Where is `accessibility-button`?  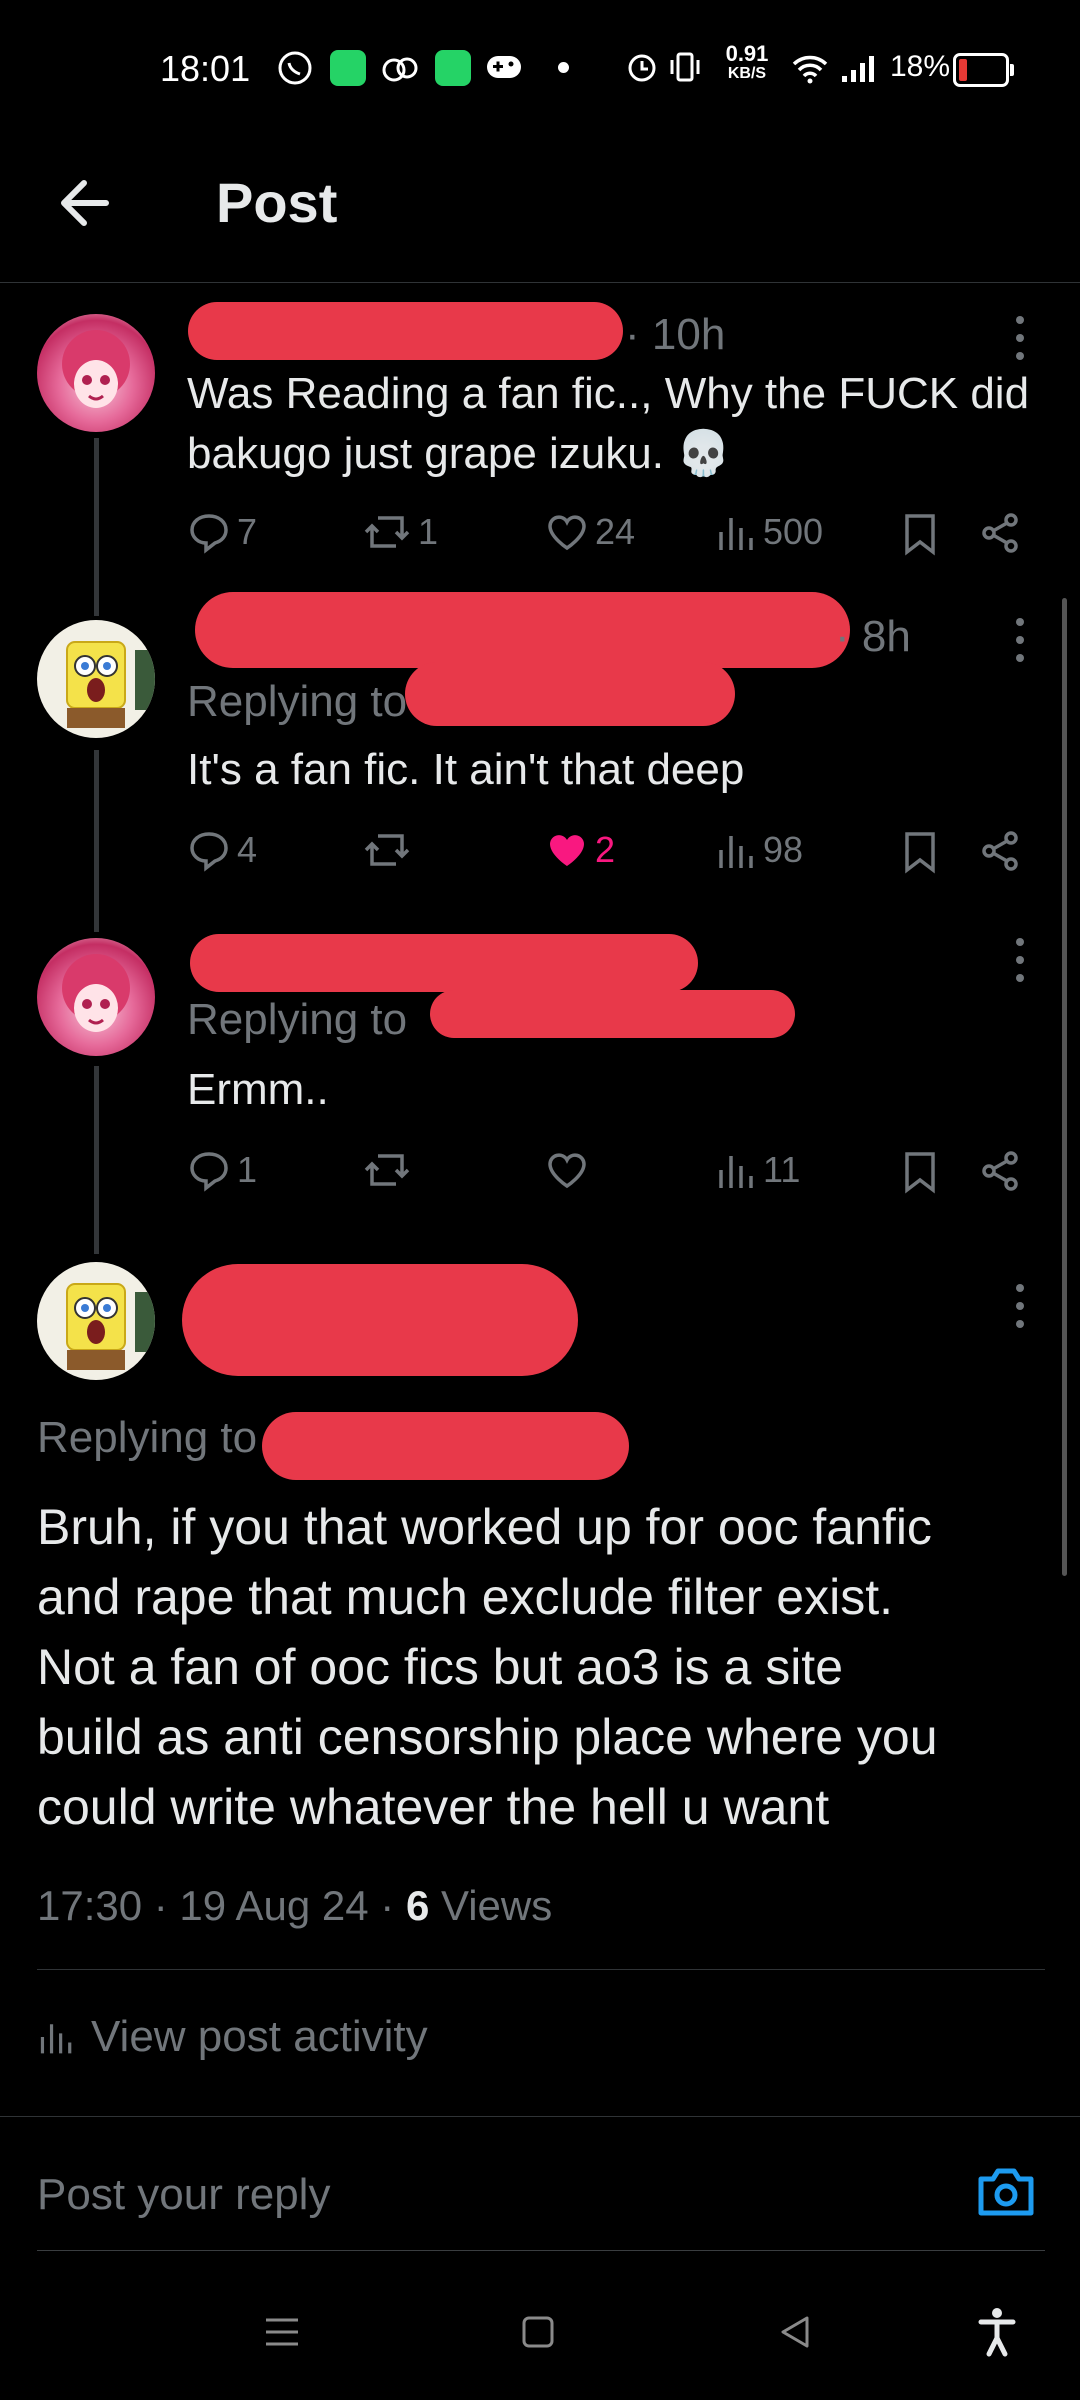 accessibility-button is located at coordinates (997, 2334).